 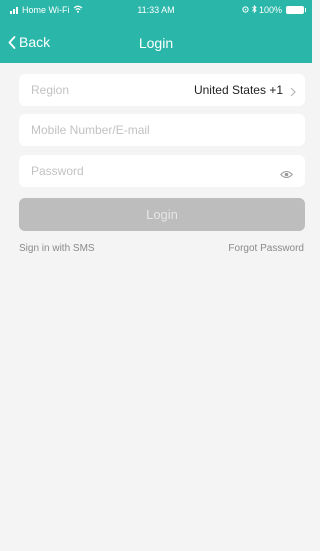 What do you see at coordinates (162, 171) in the screenshot?
I see `password-field: Password` at bounding box center [162, 171].